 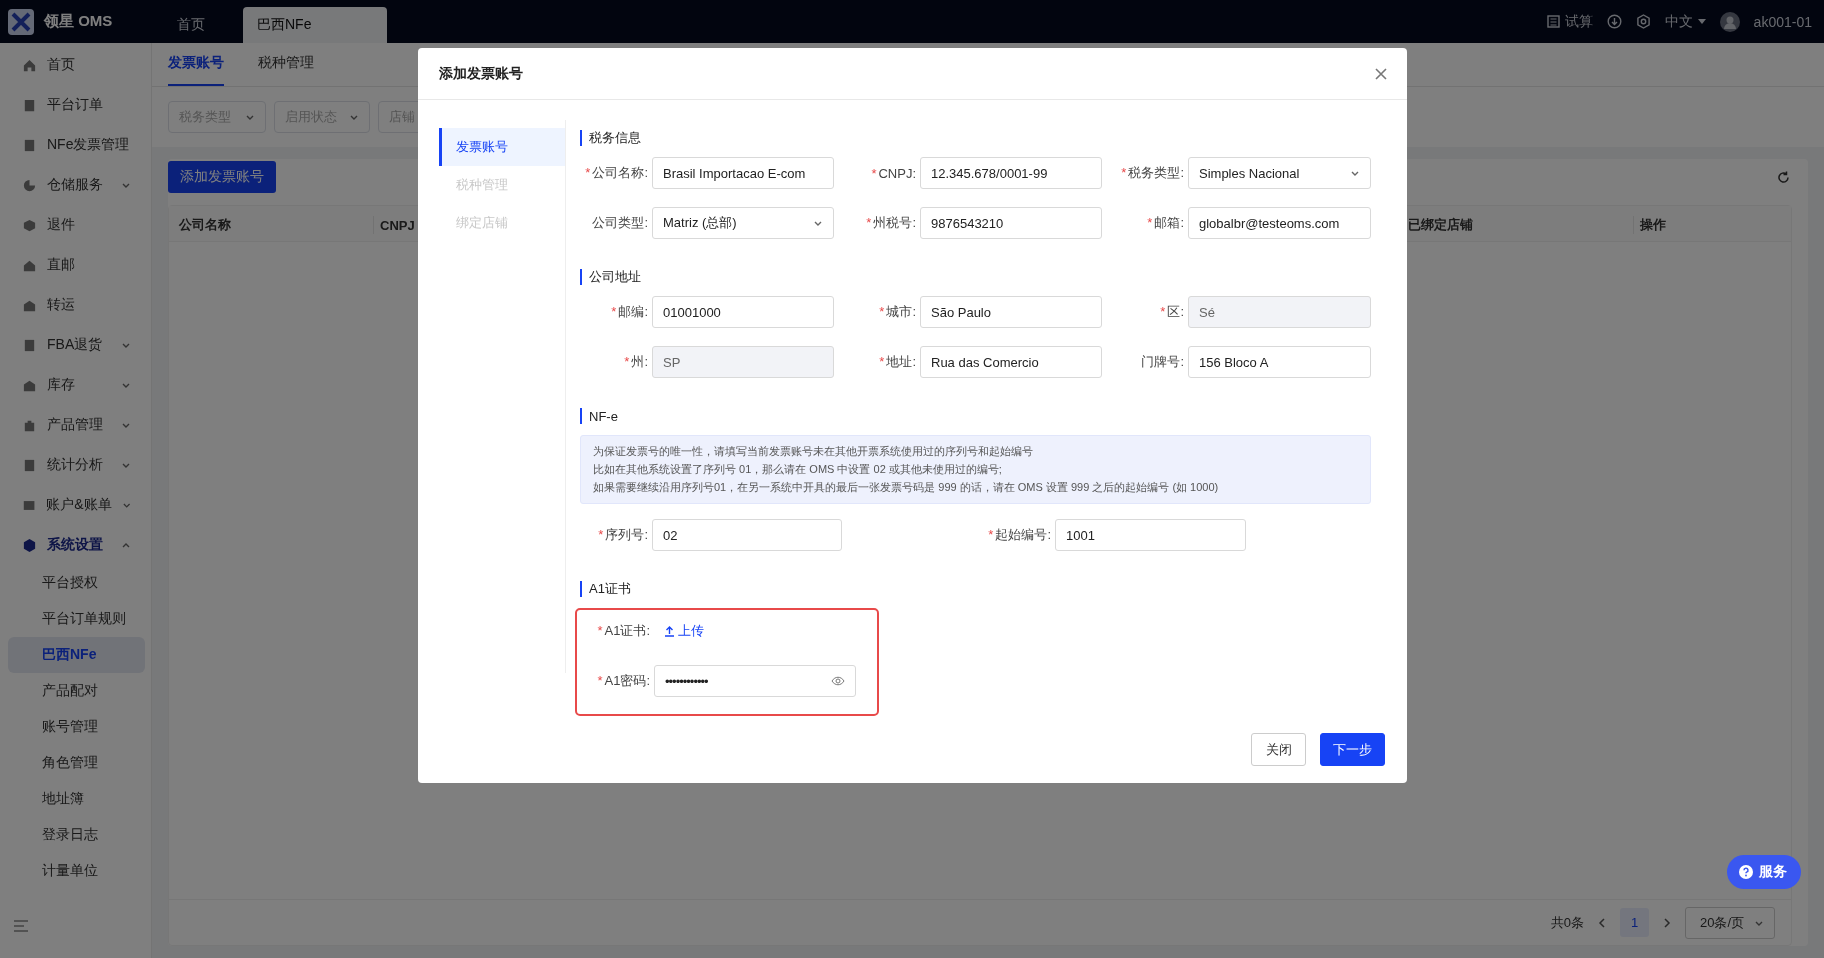 I want to click on field-label: 门牌号:, so click(x=1162, y=362).